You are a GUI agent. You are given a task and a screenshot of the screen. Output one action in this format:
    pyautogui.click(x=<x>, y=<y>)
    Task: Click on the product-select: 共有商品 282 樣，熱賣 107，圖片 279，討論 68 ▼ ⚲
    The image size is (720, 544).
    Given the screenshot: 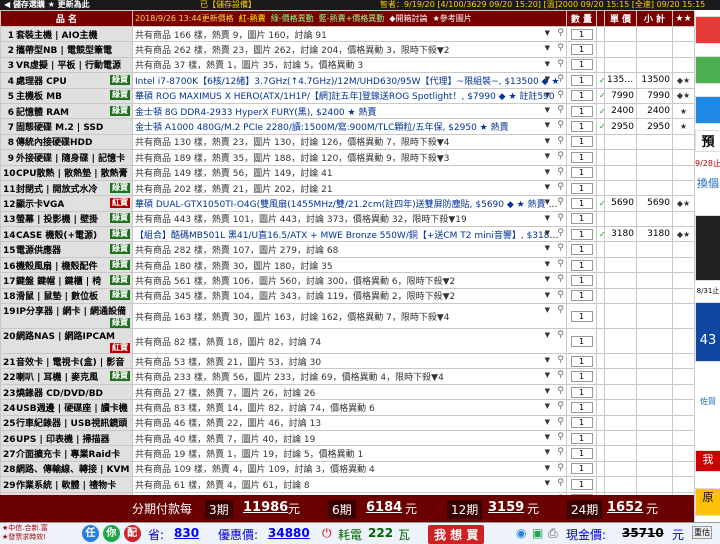 What is the action you would take?
    pyautogui.click(x=349, y=249)
    